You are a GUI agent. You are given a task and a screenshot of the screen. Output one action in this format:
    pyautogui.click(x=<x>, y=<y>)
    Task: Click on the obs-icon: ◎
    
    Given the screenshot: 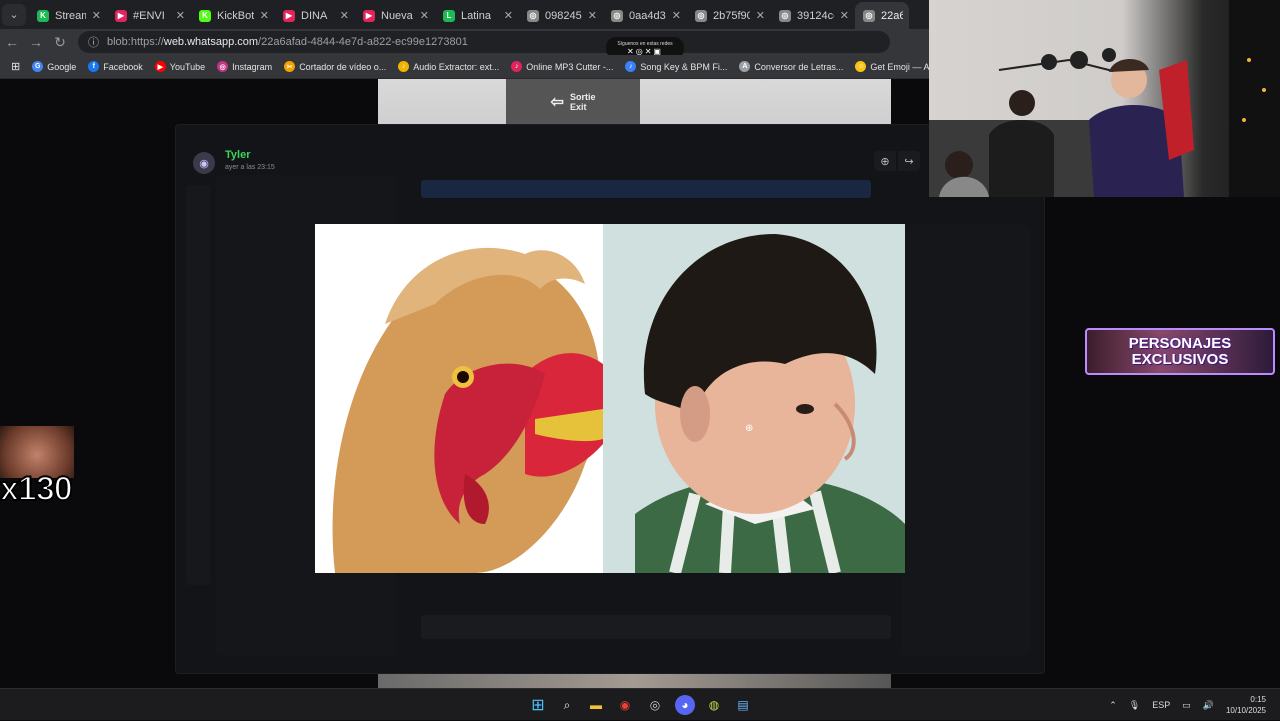 What is the action you would take?
    pyautogui.click(x=655, y=705)
    